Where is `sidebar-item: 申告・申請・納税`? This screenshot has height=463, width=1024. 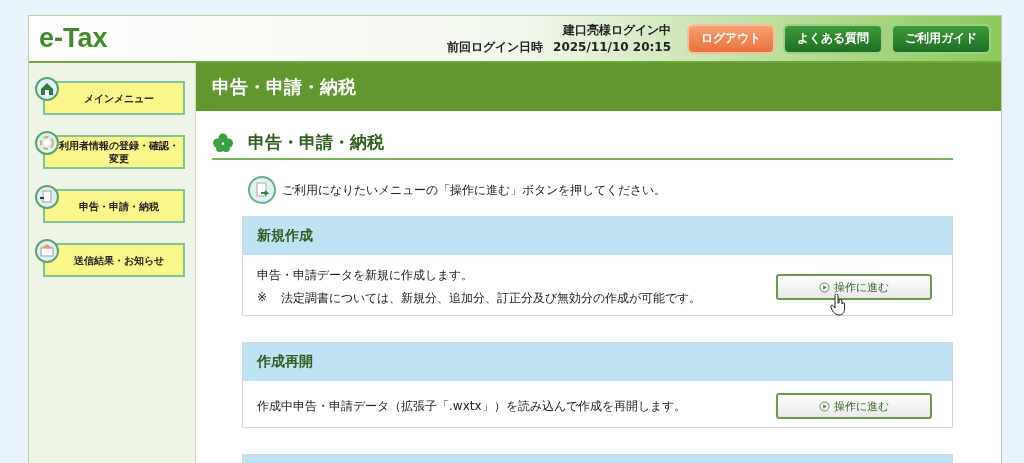
sidebar-item: 申告・申請・納税 is located at coordinates (114, 206).